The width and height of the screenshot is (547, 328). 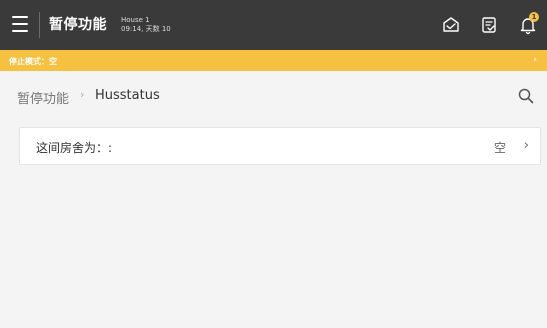 What do you see at coordinates (33, 61) in the screenshot?
I see `banner-text: 停止模式：空` at bounding box center [33, 61].